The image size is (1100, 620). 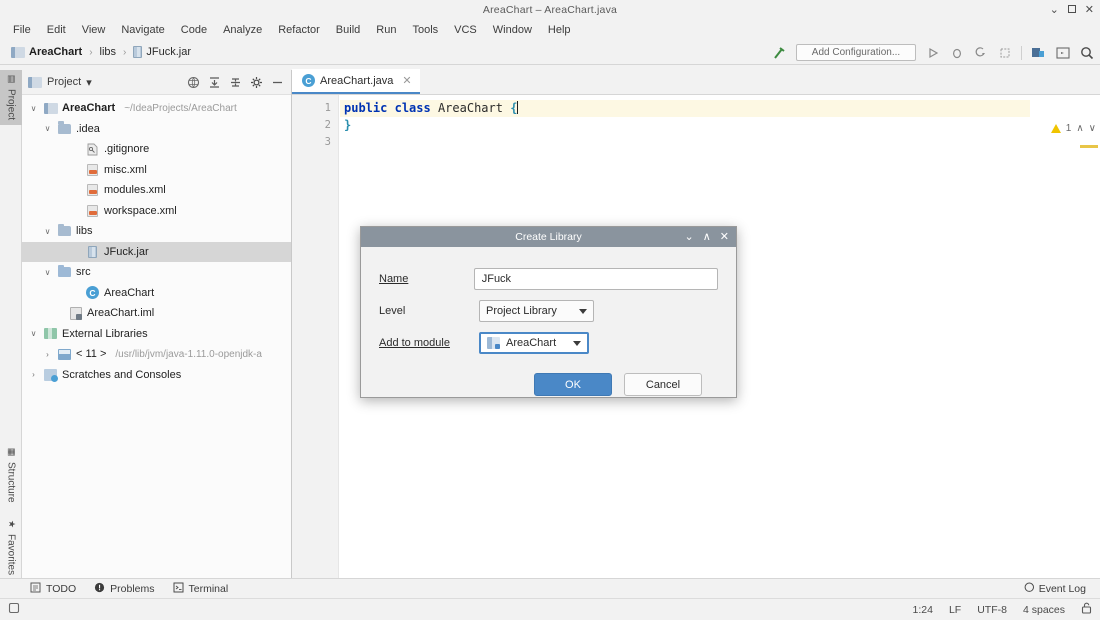 What do you see at coordinates (956, 52) in the screenshot?
I see `debug-icon` at bounding box center [956, 52].